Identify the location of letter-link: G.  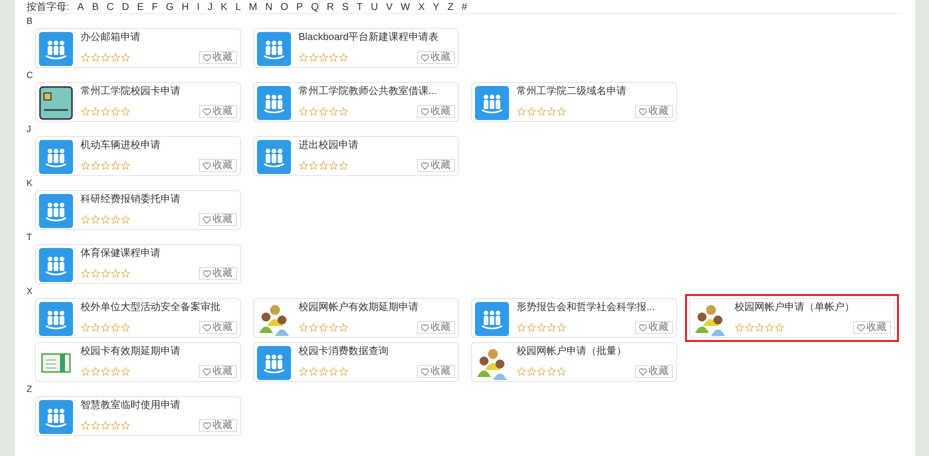
(170, 8).